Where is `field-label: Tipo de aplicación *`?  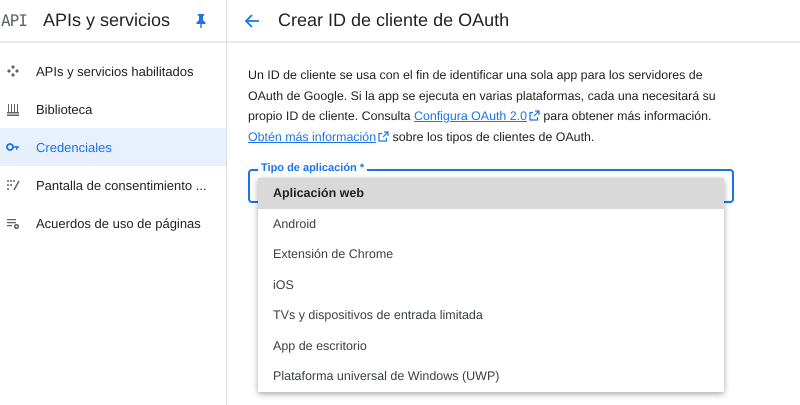 field-label: Tipo de aplicación * is located at coordinates (313, 168).